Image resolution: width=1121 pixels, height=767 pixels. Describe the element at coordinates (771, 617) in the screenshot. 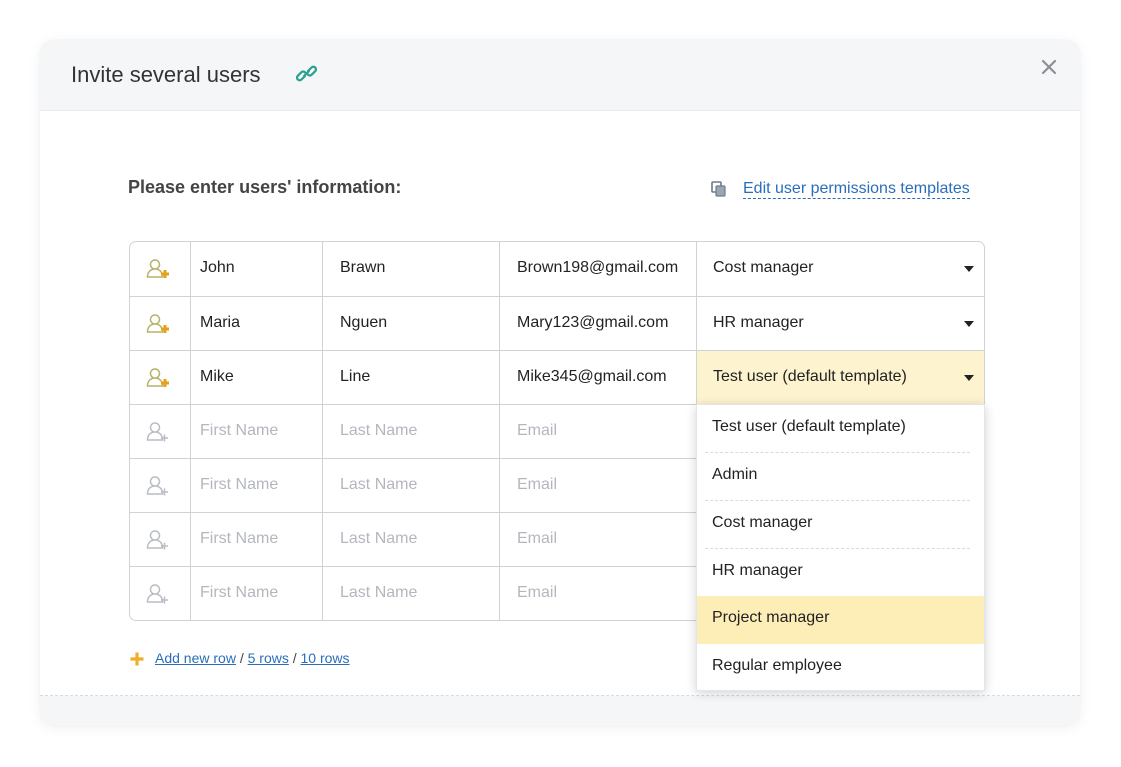

I see `role-option-label: Project manager` at that location.